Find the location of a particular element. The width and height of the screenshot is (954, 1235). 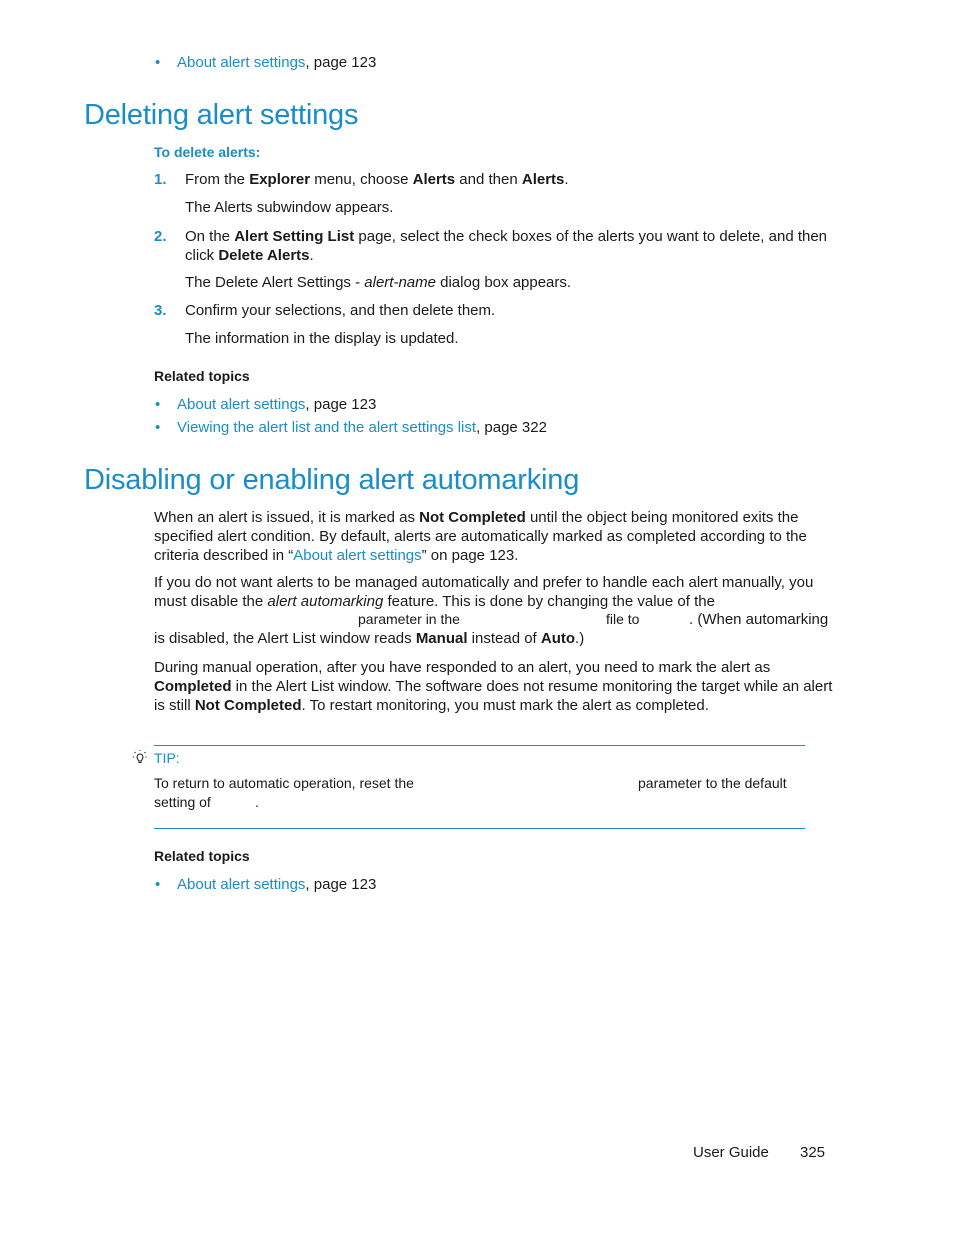

paragraph-2-fragment: . (When automarking is located at coordinates (759, 619).